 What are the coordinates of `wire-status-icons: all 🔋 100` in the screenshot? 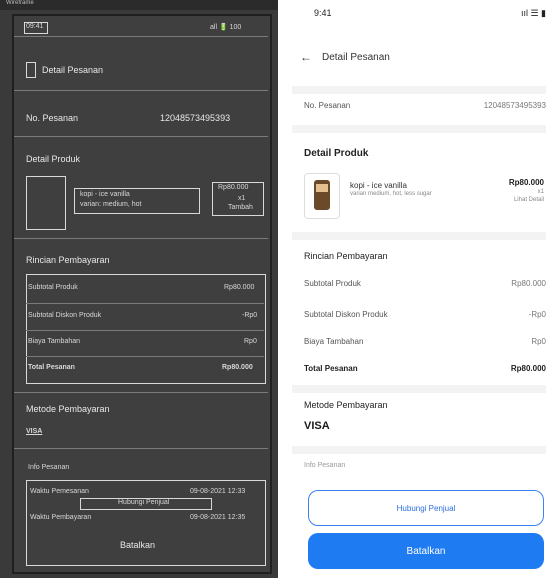 It's located at (226, 27).